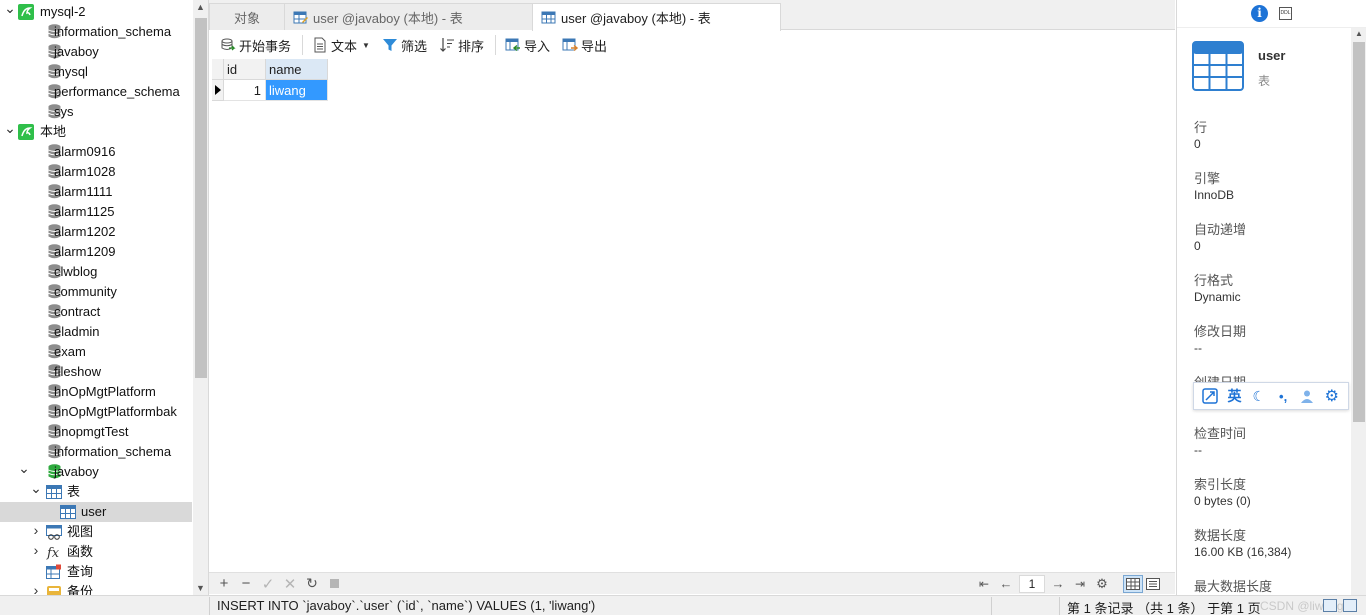 This screenshot has width=1366, height=615. What do you see at coordinates (96, 92) in the screenshot?
I see `tree-item: performance_schema` at bounding box center [96, 92].